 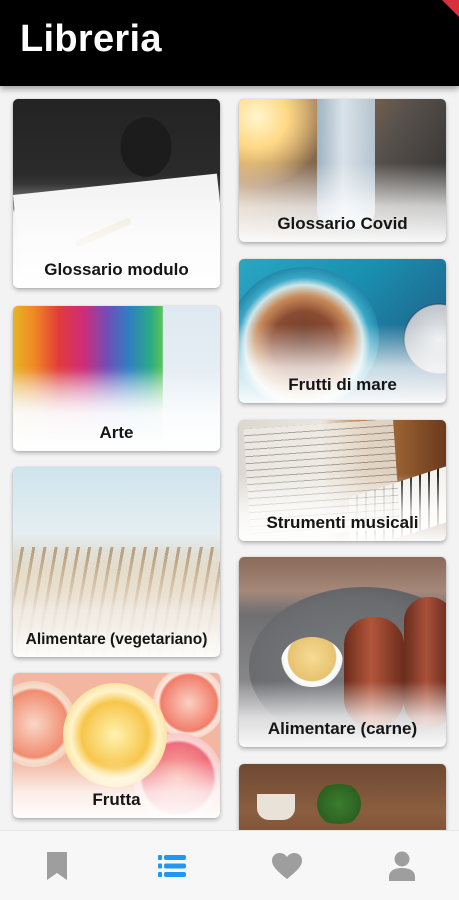 I want to click on card-label: Strumenti musicali, so click(x=342, y=522).